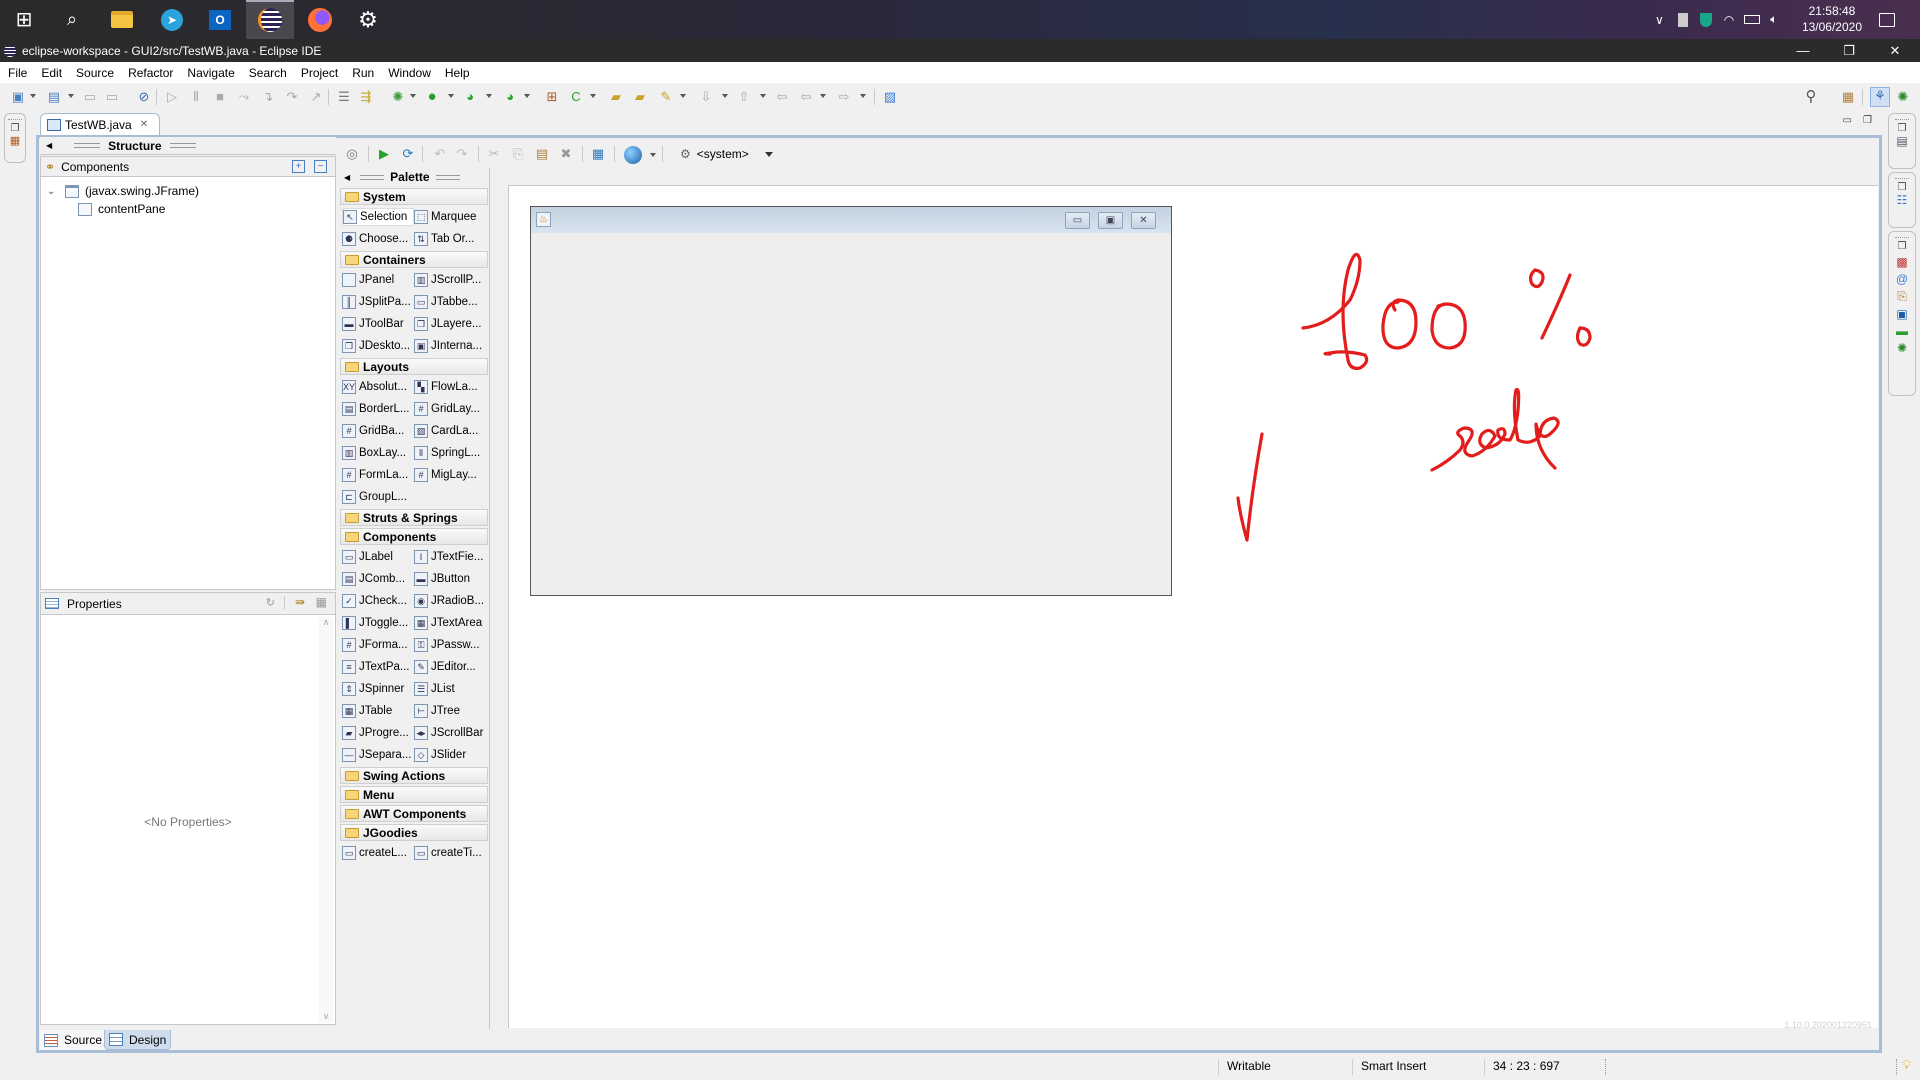  I want to click on open-perspective-icon: ▦, so click(1848, 97).